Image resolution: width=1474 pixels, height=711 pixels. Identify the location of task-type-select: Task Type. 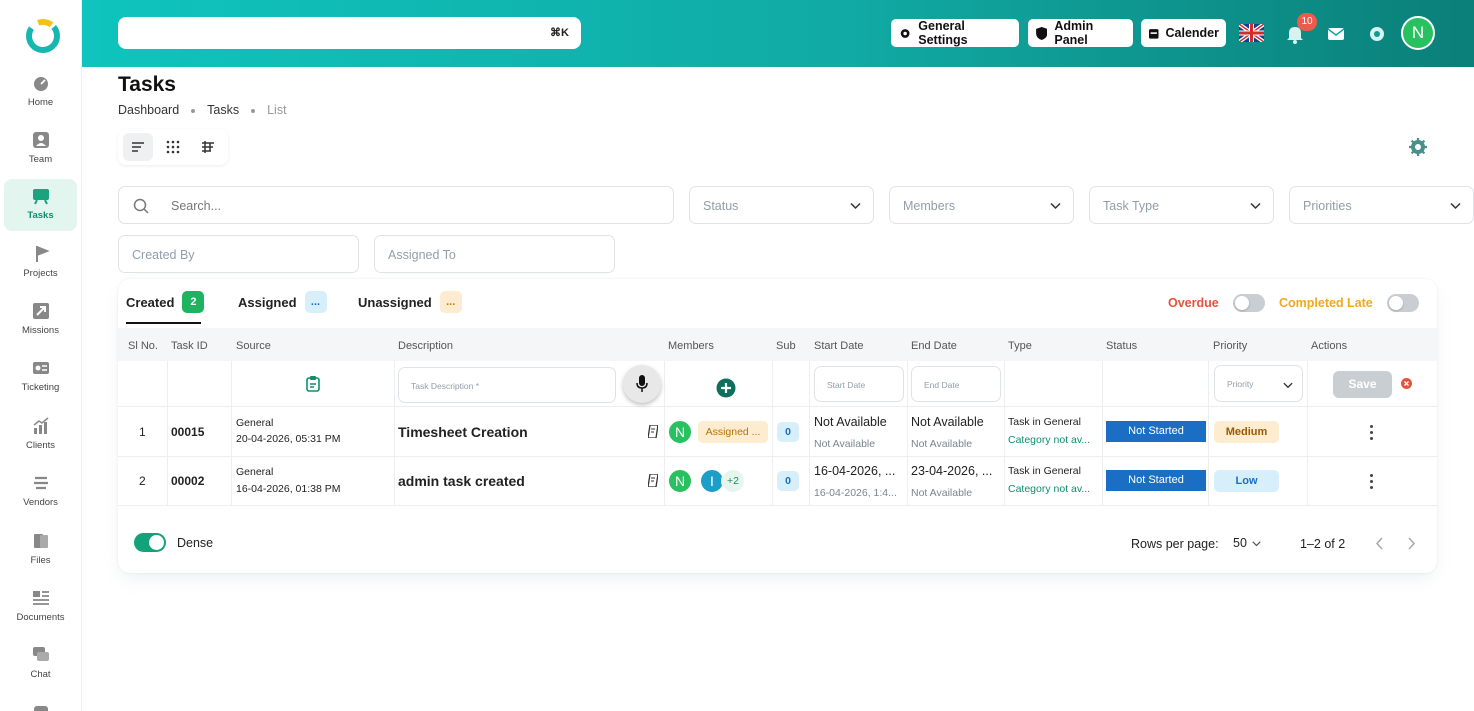
(1181, 205).